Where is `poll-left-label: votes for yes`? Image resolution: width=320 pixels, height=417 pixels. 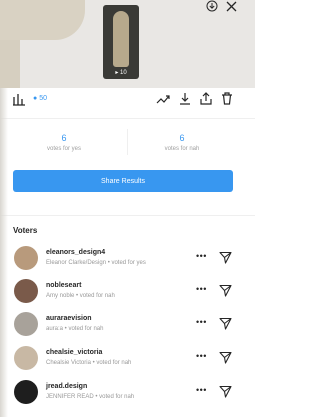 poll-left-label: votes for yes is located at coordinates (63, 149).